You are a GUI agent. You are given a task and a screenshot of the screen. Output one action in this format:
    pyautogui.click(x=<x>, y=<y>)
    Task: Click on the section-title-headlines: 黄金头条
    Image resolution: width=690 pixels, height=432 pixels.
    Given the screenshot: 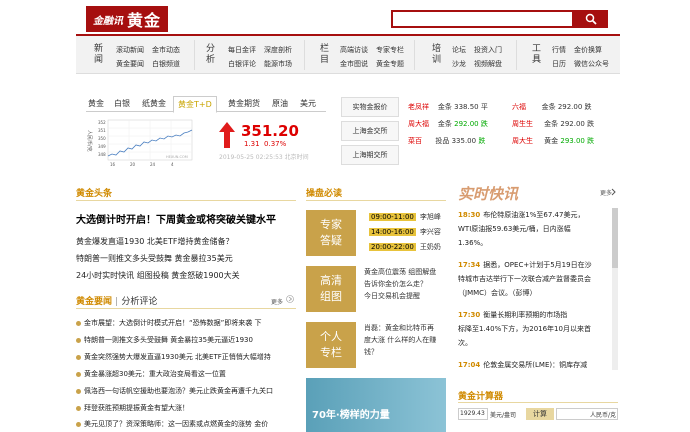 What is the action you would take?
    pyautogui.click(x=94, y=194)
    